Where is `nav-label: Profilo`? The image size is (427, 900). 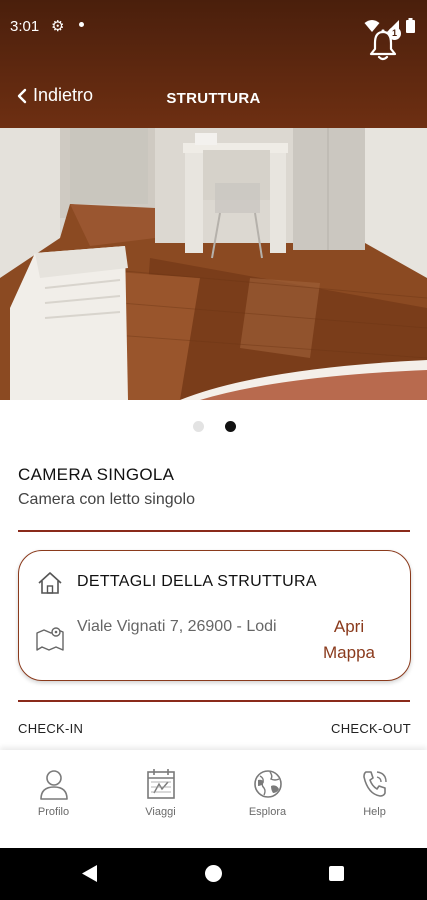
nav-label: Profilo is located at coordinates (53, 812).